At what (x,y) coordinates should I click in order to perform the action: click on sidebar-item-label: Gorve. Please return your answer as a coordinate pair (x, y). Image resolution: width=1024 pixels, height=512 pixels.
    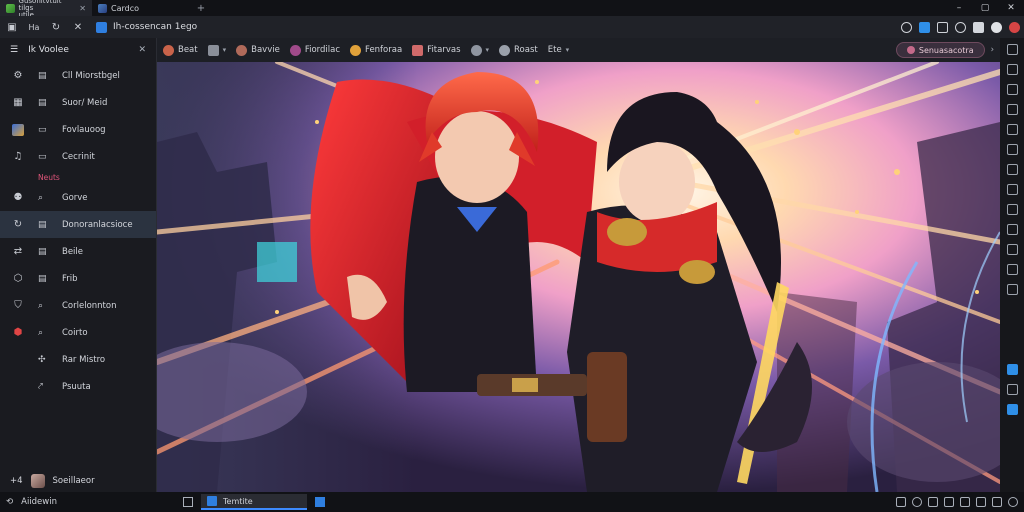
    Looking at the image, I should click on (75, 197).